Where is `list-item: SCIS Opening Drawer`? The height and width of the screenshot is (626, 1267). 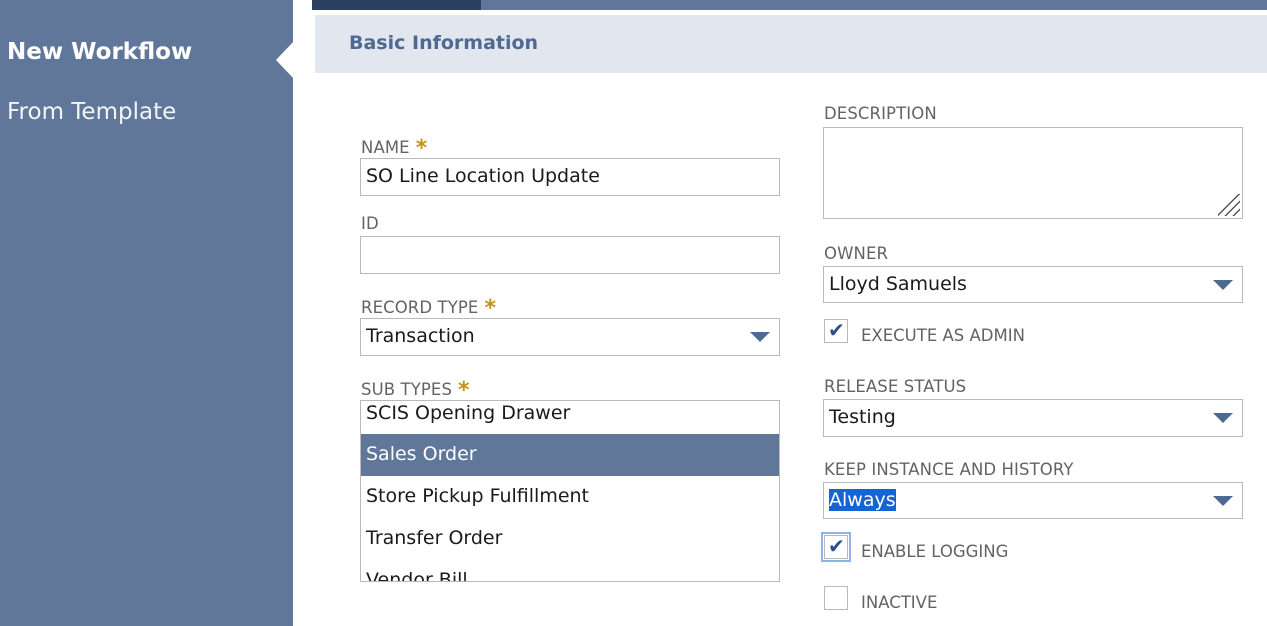
list-item: SCIS Opening Drawer is located at coordinates (570, 418).